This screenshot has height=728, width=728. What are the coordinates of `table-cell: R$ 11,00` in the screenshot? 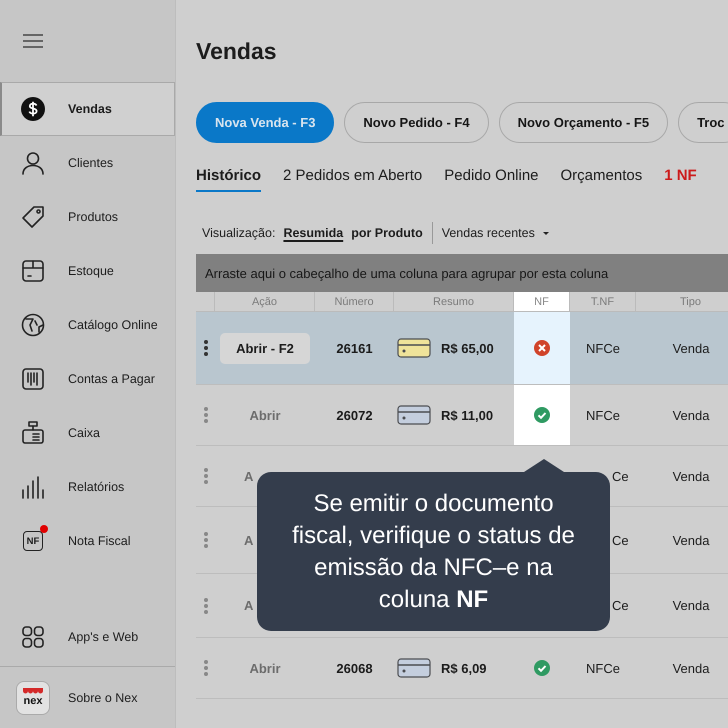 It's located at (467, 415).